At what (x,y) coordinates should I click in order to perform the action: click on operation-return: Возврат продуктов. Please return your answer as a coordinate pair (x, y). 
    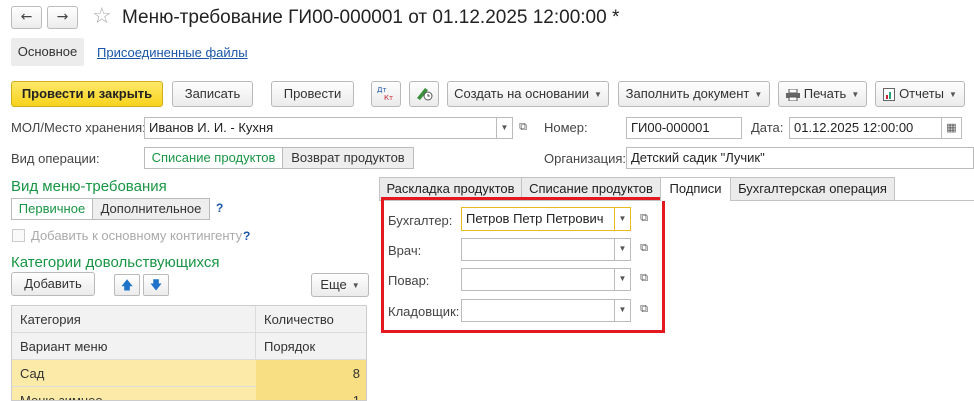
    Looking at the image, I should click on (348, 158).